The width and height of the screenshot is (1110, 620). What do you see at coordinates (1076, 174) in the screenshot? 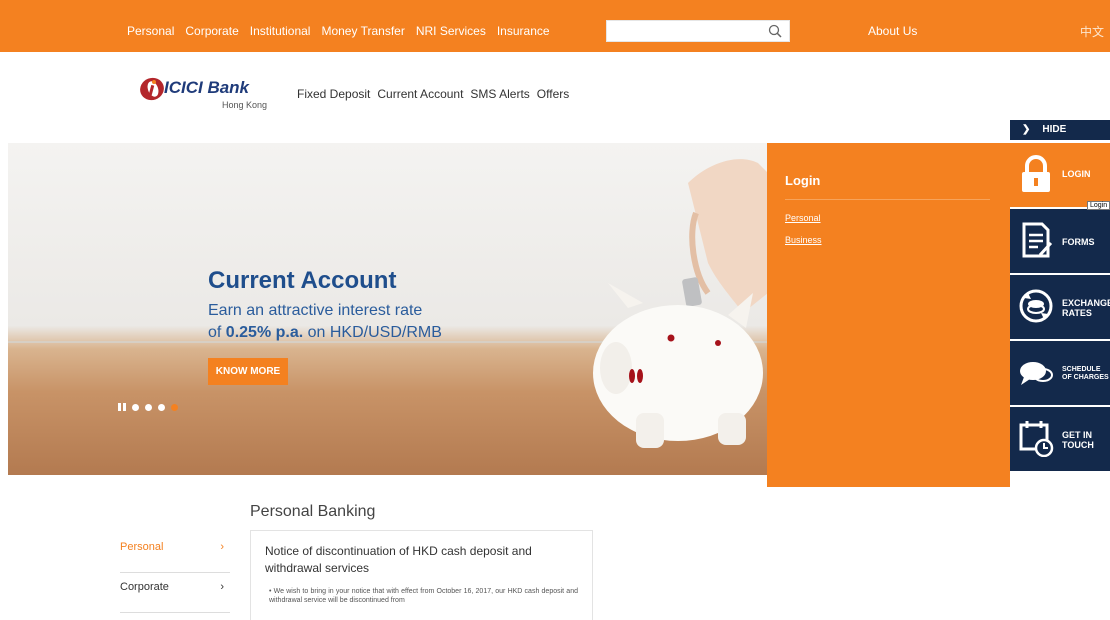
I see `rail-login-label: LOGIN` at bounding box center [1076, 174].